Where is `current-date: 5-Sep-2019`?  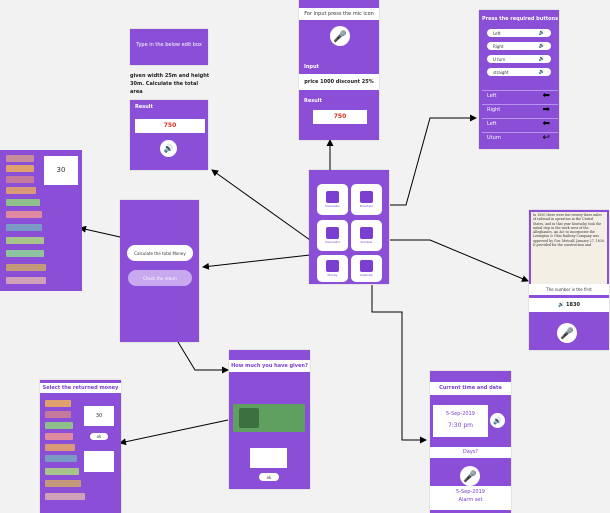 current-date: 5-Sep-2019 is located at coordinates (460, 414).